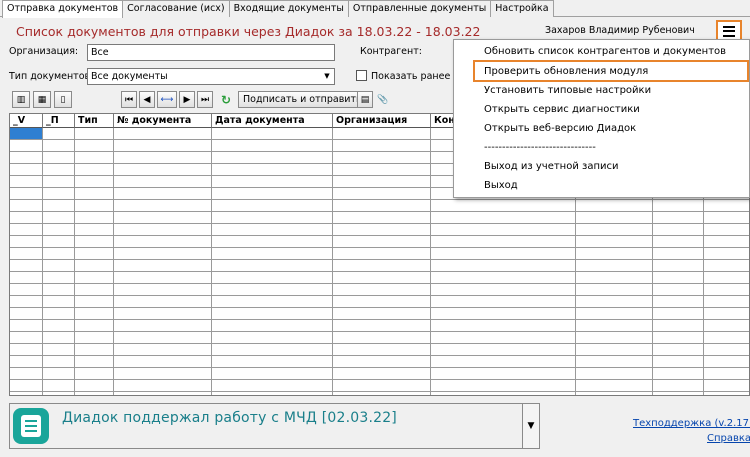 This screenshot has width=750, height=457. I want to click on menu-item-diagnostics: Открыть сервис диагностики, so click(562, 109).